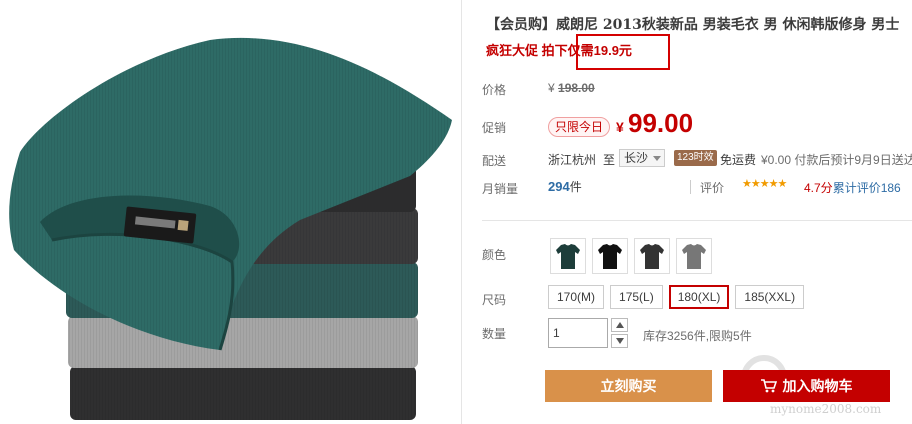 Image resolution: width=912 pixels, height=424 pixels. What do you see at coordinates (579, 127) in the screenshot?
I see `today-only-badge: 只限今日` at bounding box center [579, 127].